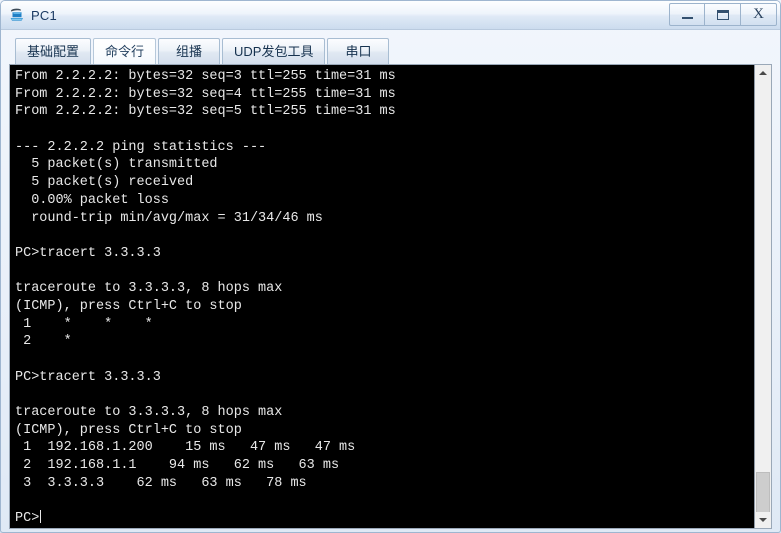 The height and width of the screenshot is (533, 781). I want to click on scroll-down-button, so click(763, 519).